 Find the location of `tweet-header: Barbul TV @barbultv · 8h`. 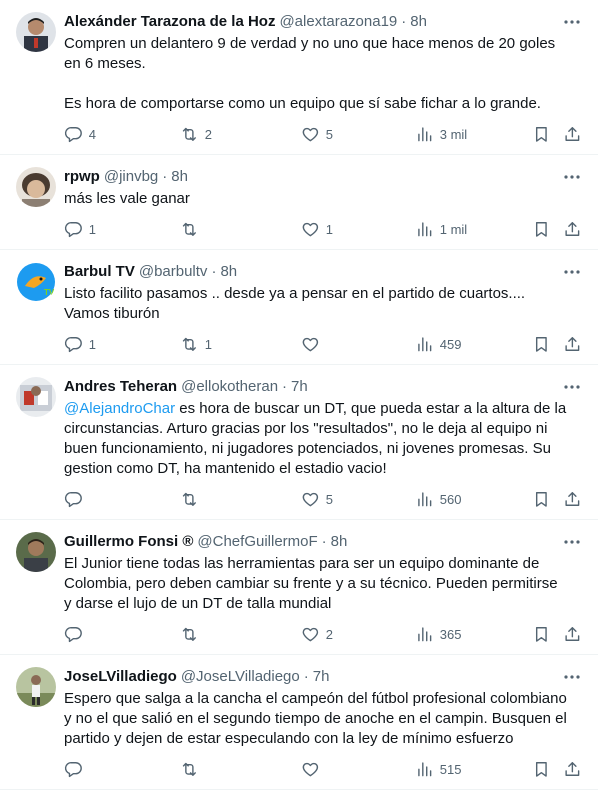

tweet-header: Barbul TV @barbultv · 8h is located at coordinates (323, 272).